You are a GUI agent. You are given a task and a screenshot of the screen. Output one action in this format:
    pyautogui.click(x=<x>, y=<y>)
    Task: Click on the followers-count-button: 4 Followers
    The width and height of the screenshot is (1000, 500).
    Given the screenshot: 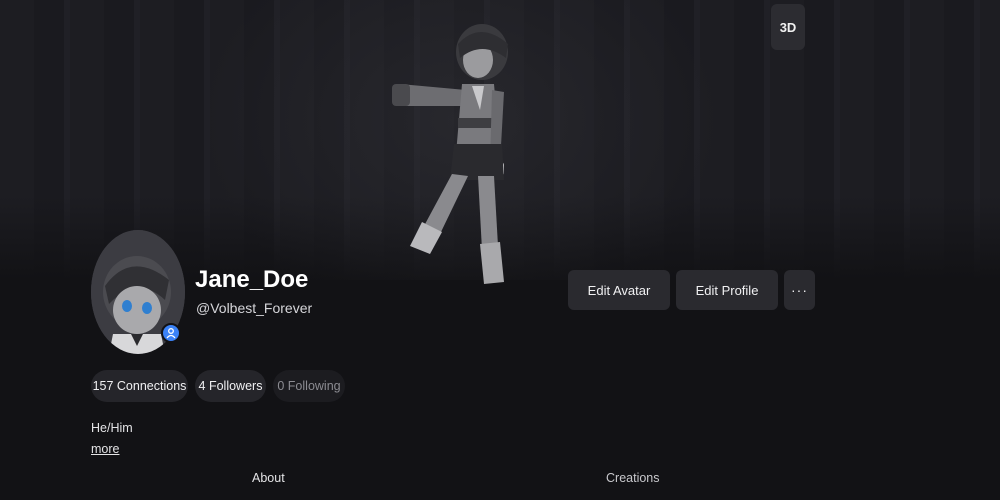 What is the action you would take?
    pyautogui.click(x=230, y=386)
    